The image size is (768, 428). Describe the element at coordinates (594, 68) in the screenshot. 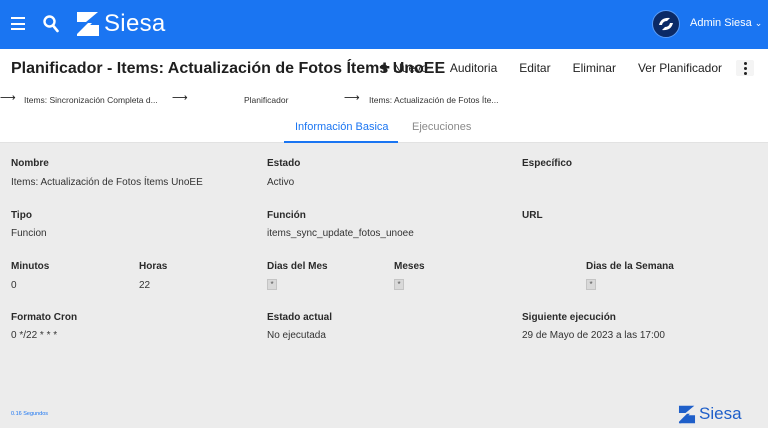

I see `delete-button: Eliminar` at that location.